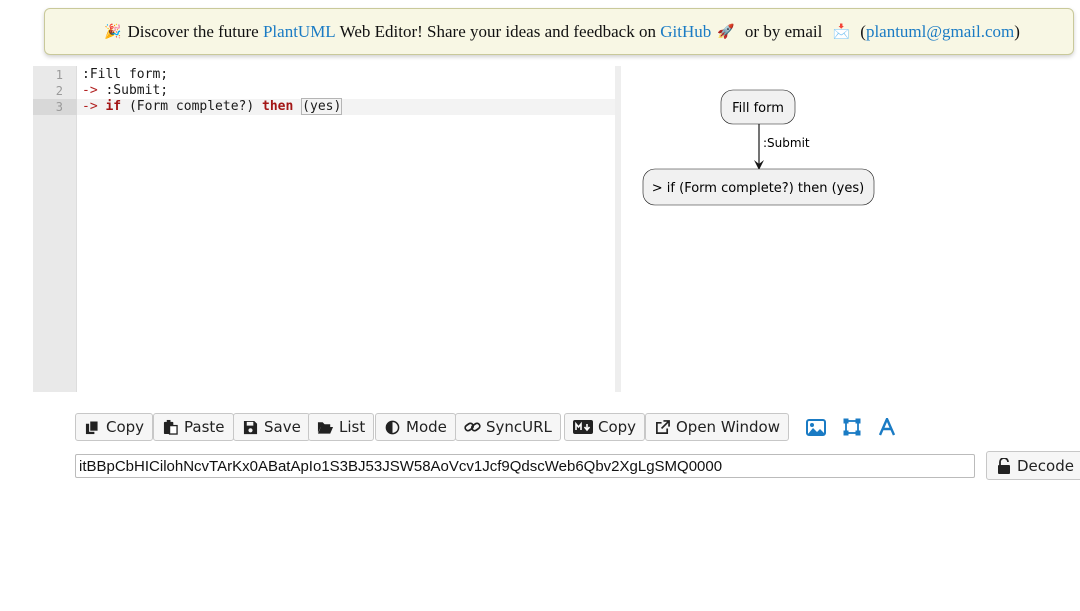 The image size is (1080, 611). I want to click on copy-button: Copy, so click(114, 427).